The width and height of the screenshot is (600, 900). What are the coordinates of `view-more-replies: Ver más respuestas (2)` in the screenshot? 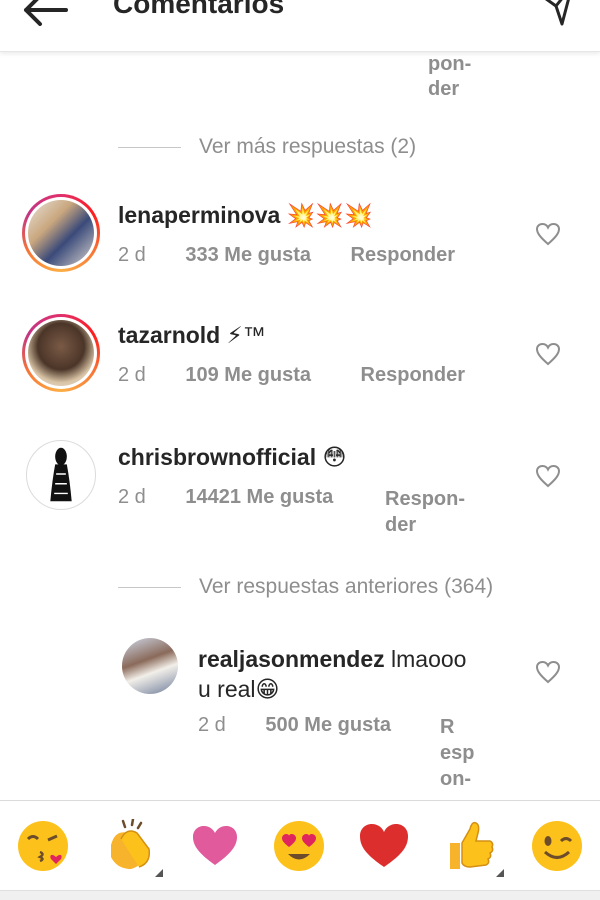 It's located at (267, 147).